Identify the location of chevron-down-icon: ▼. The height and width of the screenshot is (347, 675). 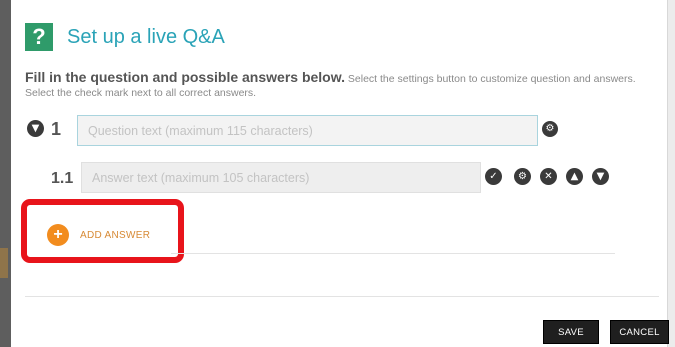
(35, 128).